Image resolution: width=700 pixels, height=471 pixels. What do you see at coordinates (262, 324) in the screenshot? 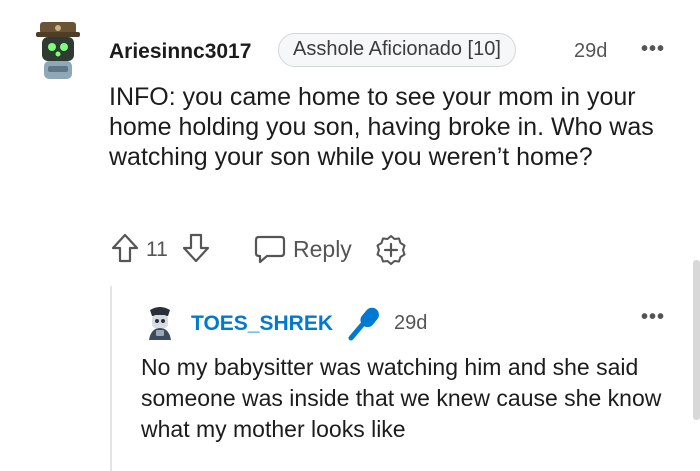
I see `reply-username: TOES_SHREK` at bounding box center [262, 324].